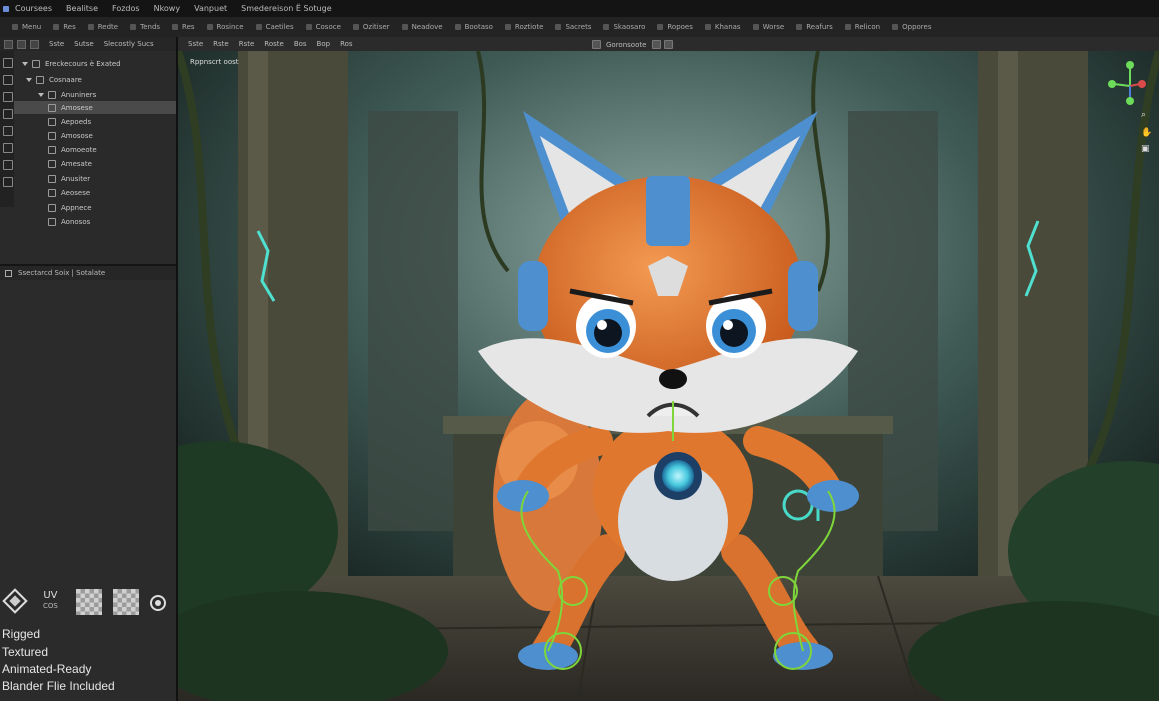  Describe the element at coordinates (274, 27) in the screenshot. I see `menu-item: Caetiles` at that location.